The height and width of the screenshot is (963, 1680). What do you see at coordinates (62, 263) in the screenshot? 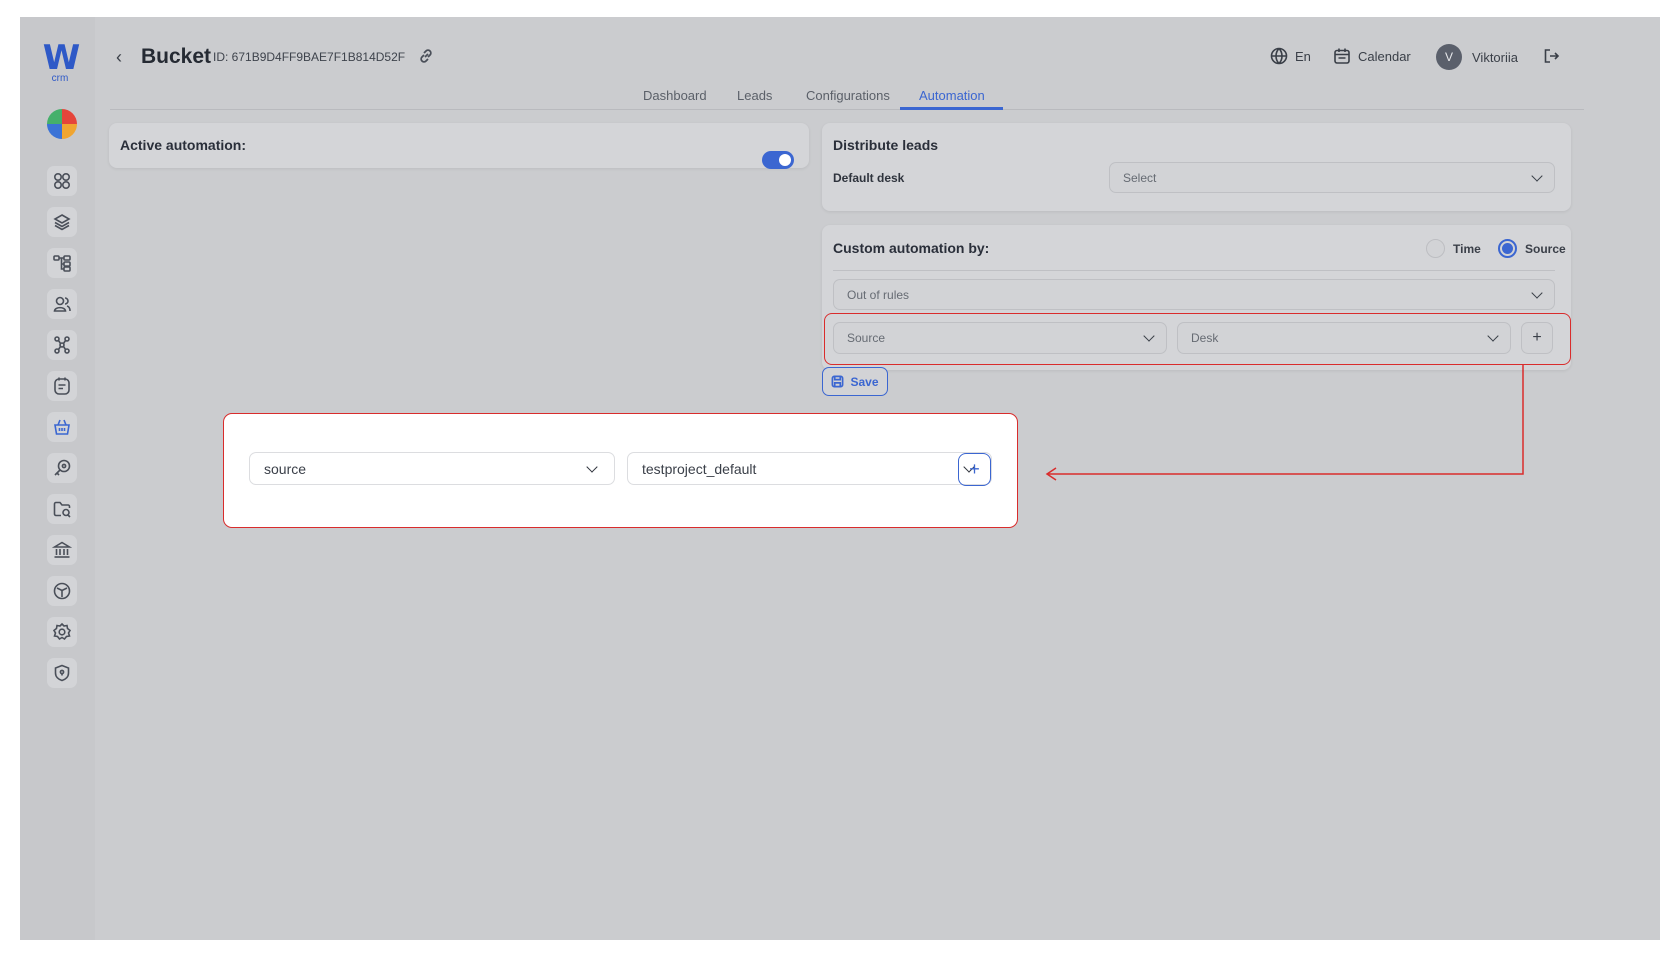
I see `hierarchy-icon` at bounding box center [62, 263].